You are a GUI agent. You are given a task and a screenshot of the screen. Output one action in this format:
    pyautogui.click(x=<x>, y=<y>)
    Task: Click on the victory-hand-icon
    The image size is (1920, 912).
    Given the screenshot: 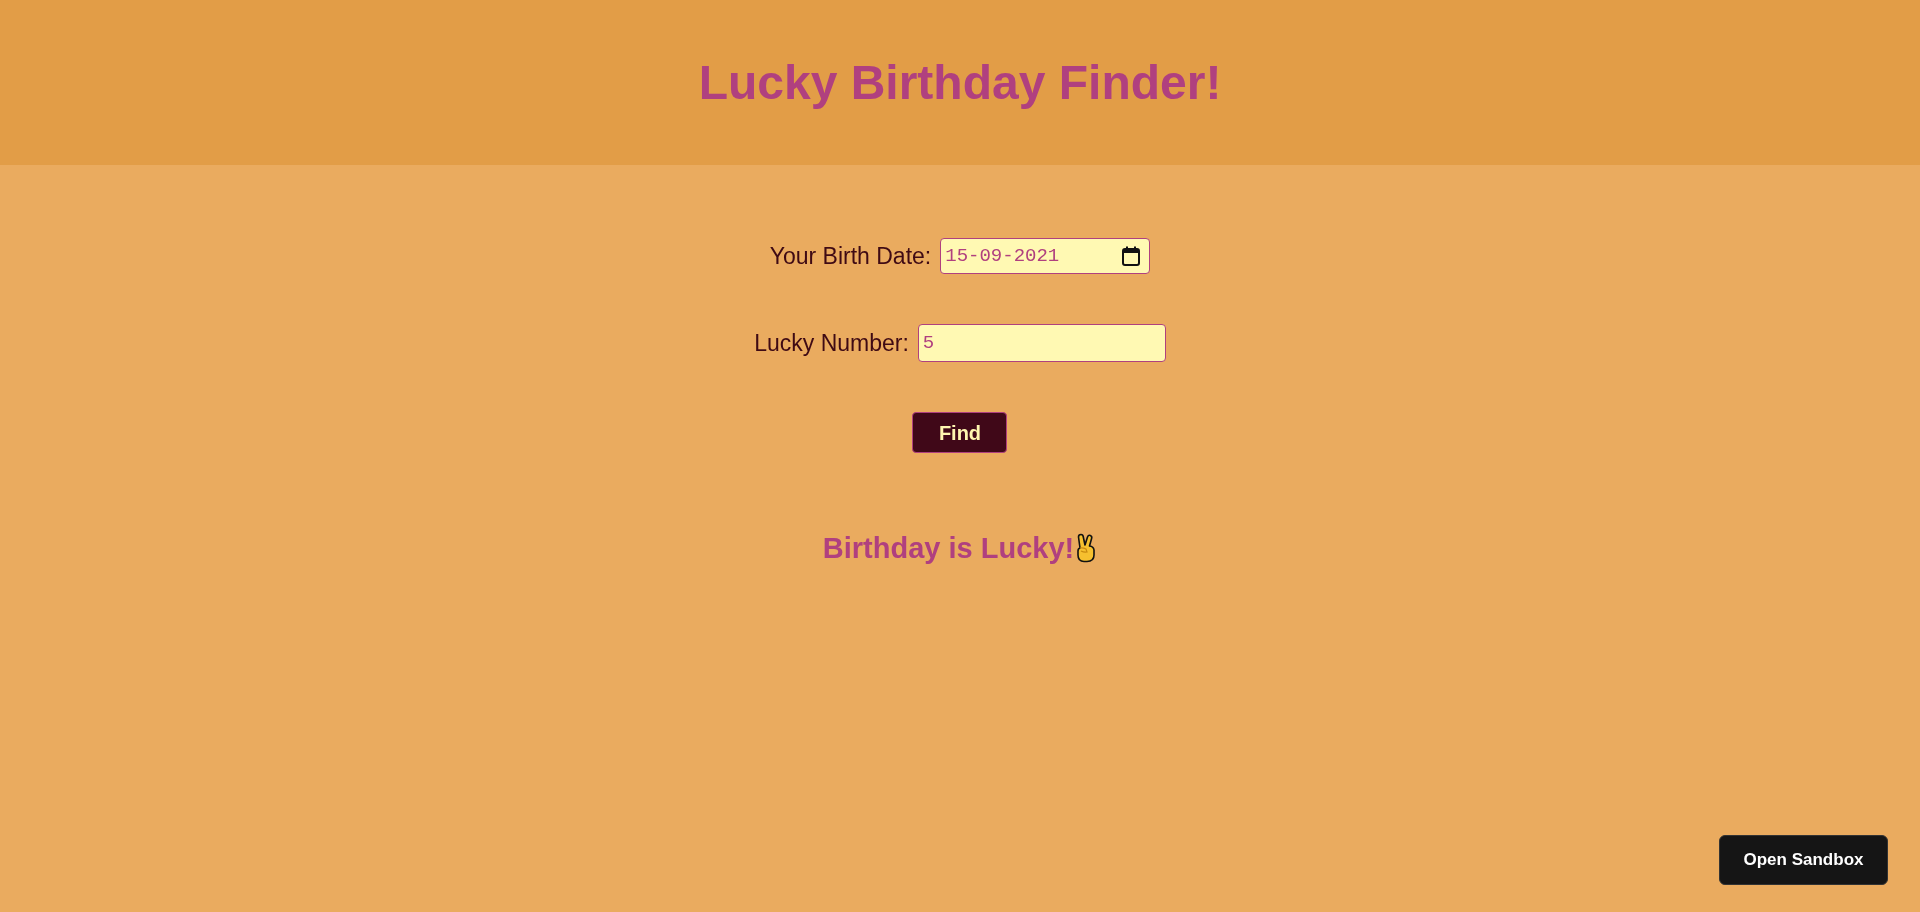 What is the action you would take?
    pyautogui.click(x=1086, y=548)
    